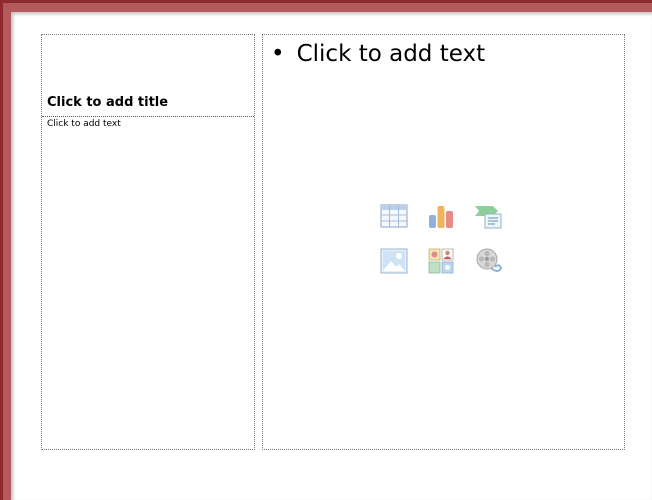 The width and height of the screenshot is (652, 500). What do you see at coordinates (84, 124) in the screenshot?
I see `left-text-placeholder: Click to add text` at bounding box center [84, 124].